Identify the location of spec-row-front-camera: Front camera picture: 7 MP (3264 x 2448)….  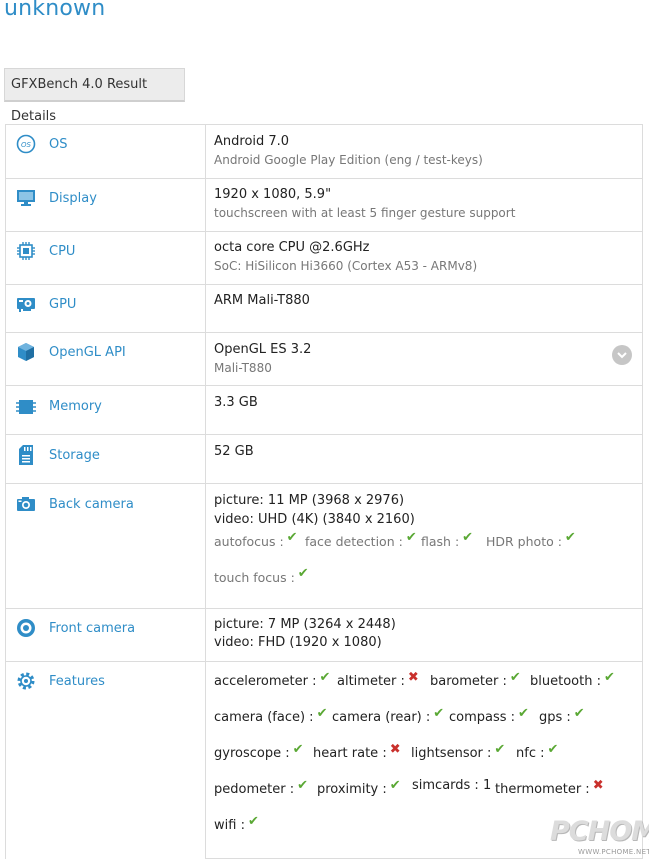
(324, 635).